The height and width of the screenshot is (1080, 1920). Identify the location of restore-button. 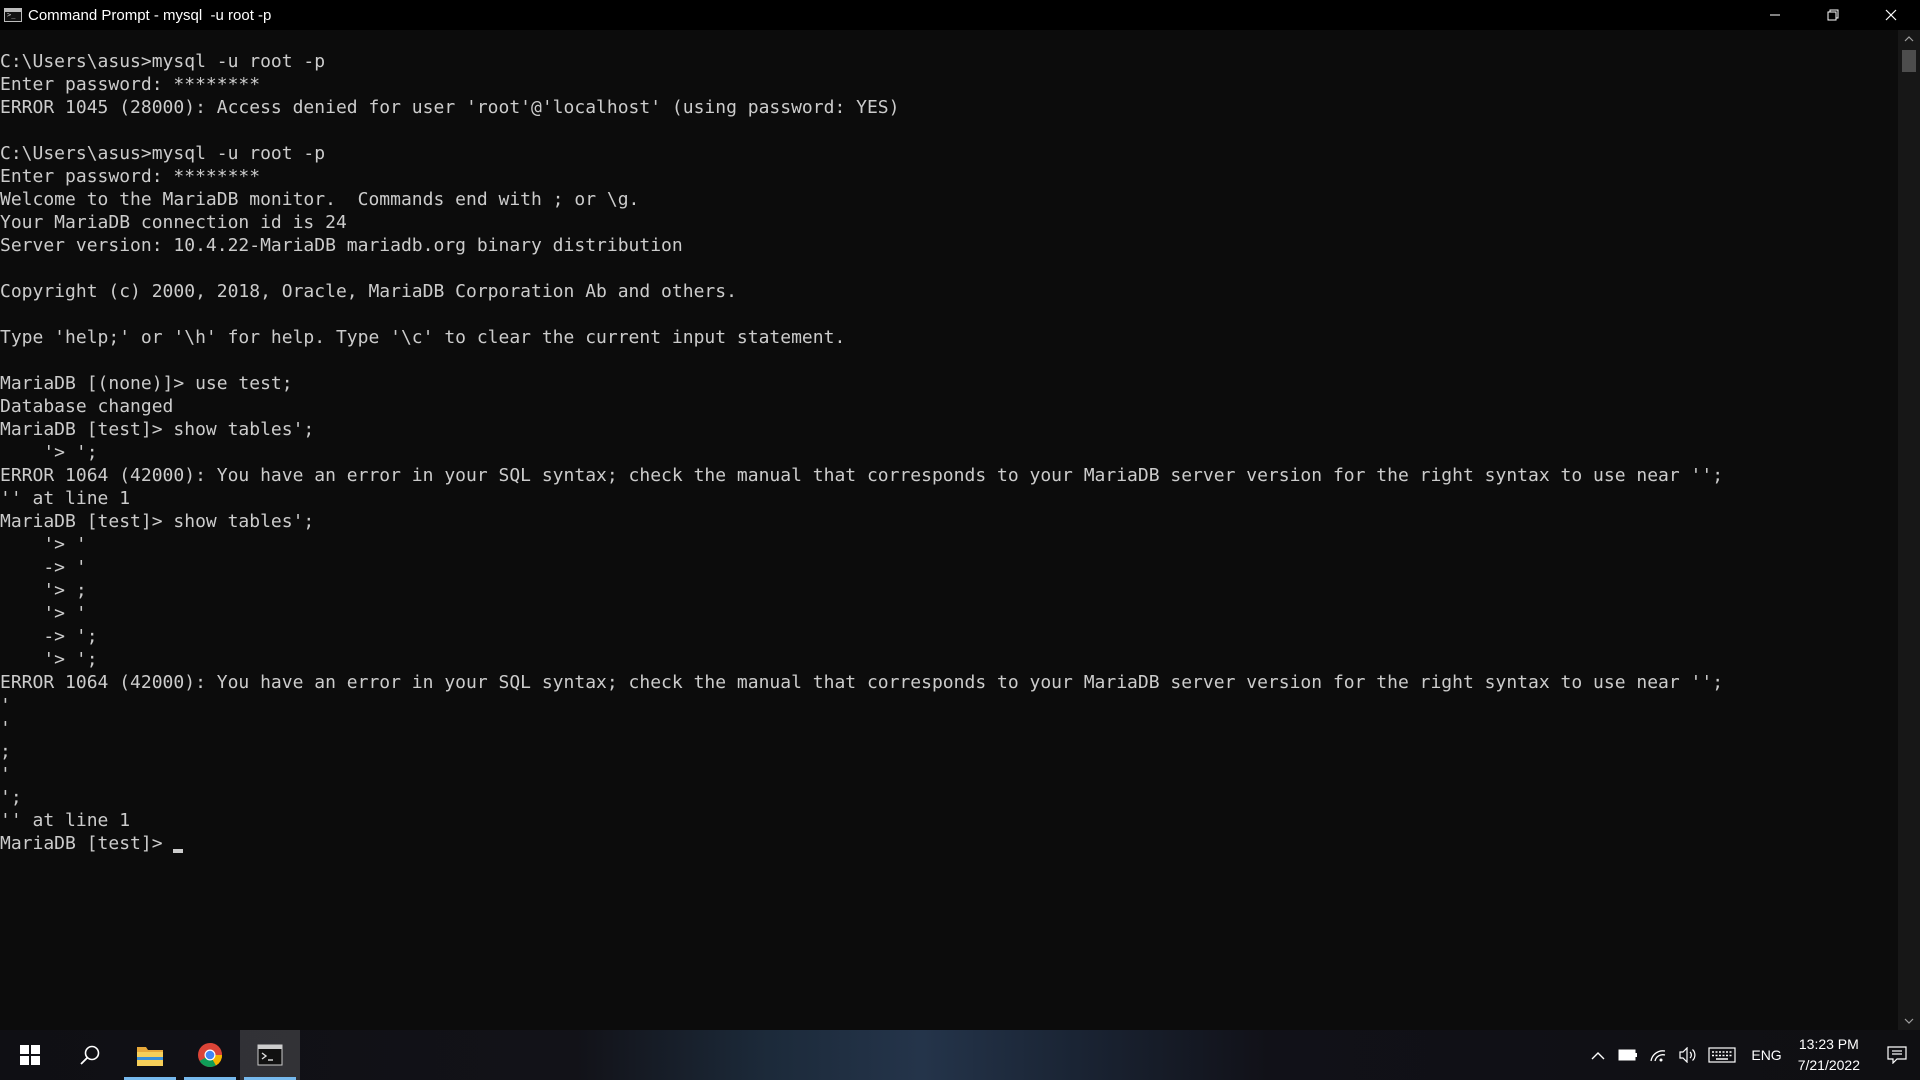
(1833, 15).